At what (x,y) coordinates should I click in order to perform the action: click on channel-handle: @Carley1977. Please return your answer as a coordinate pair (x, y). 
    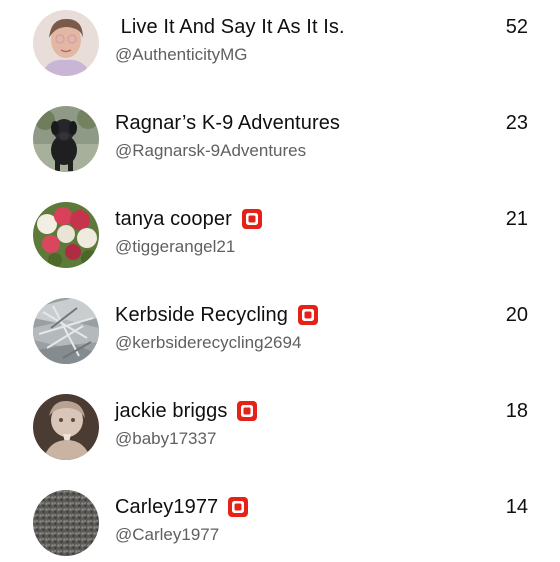
    Looking at the image, I should click on (167, 534).